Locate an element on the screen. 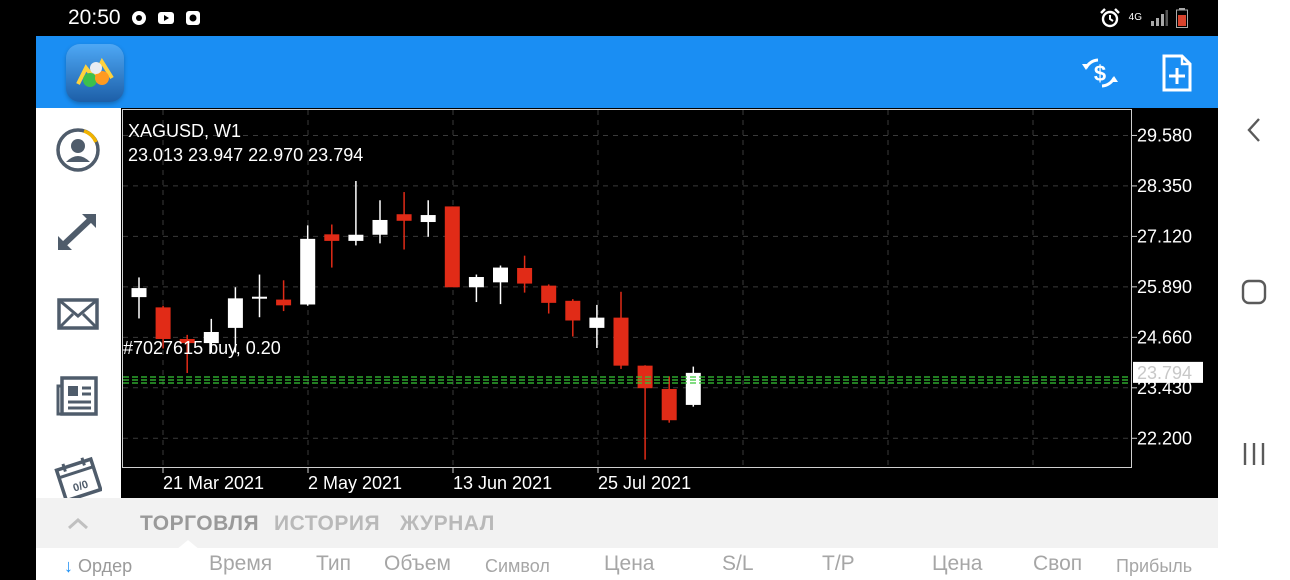 Image resolution: width=1290 pixels, height=580 pixels. column-sl: S/L is located at coordinates (738, 564).